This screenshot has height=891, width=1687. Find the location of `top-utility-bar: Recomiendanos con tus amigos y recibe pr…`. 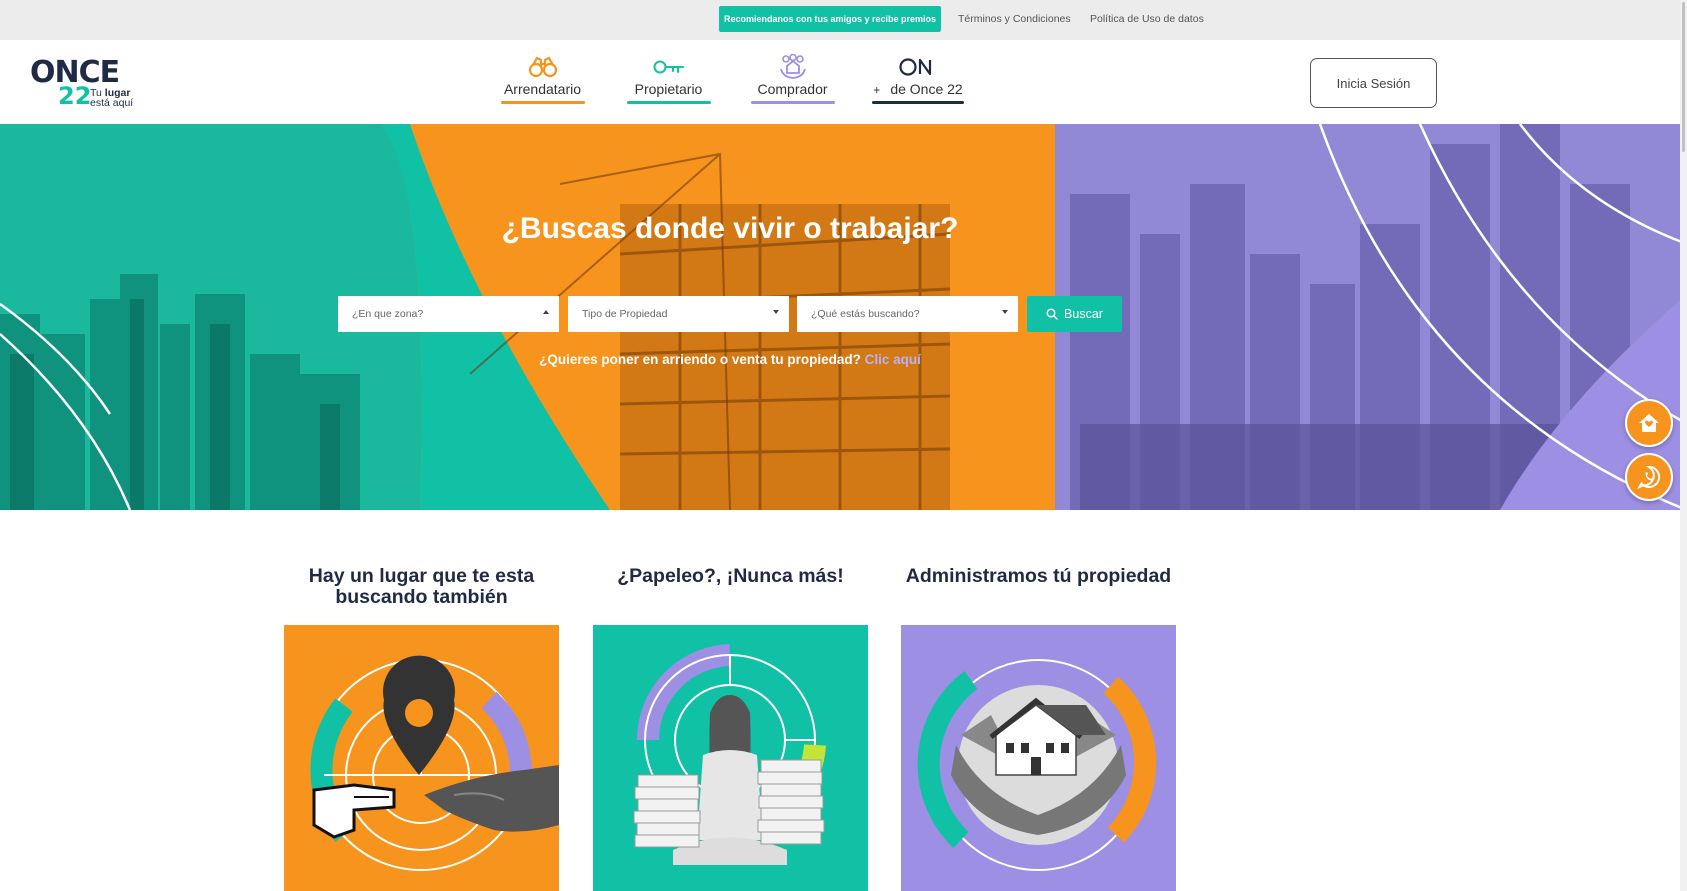

top-utility-bar: Recomiendanos con tus amigos y recibe pr… is located at coordinates (843, 20).